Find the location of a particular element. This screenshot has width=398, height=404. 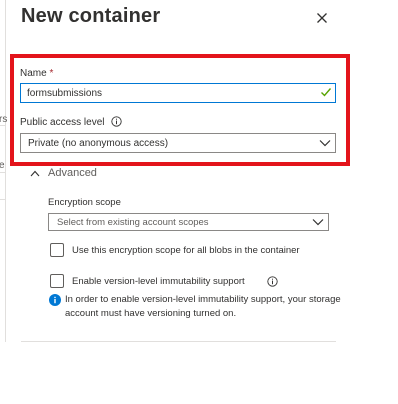

close-button is located at coordinates (322, 18).